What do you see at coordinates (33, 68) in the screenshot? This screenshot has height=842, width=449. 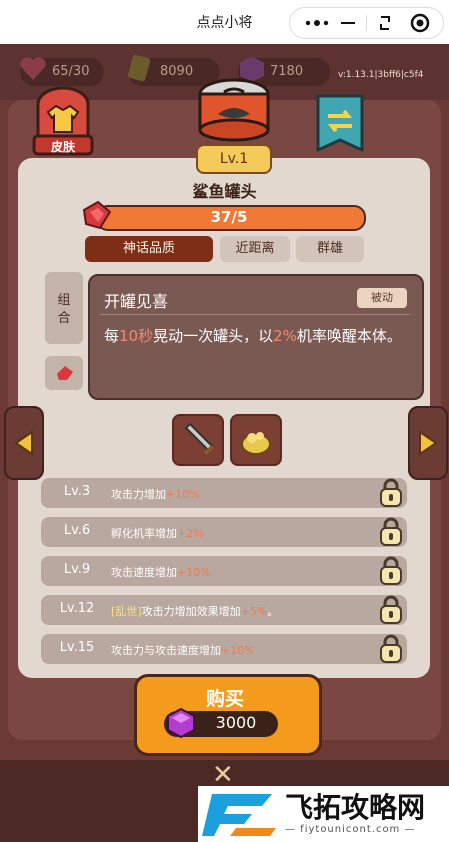 I see `heart-icon` at bounding box center [33, 68].